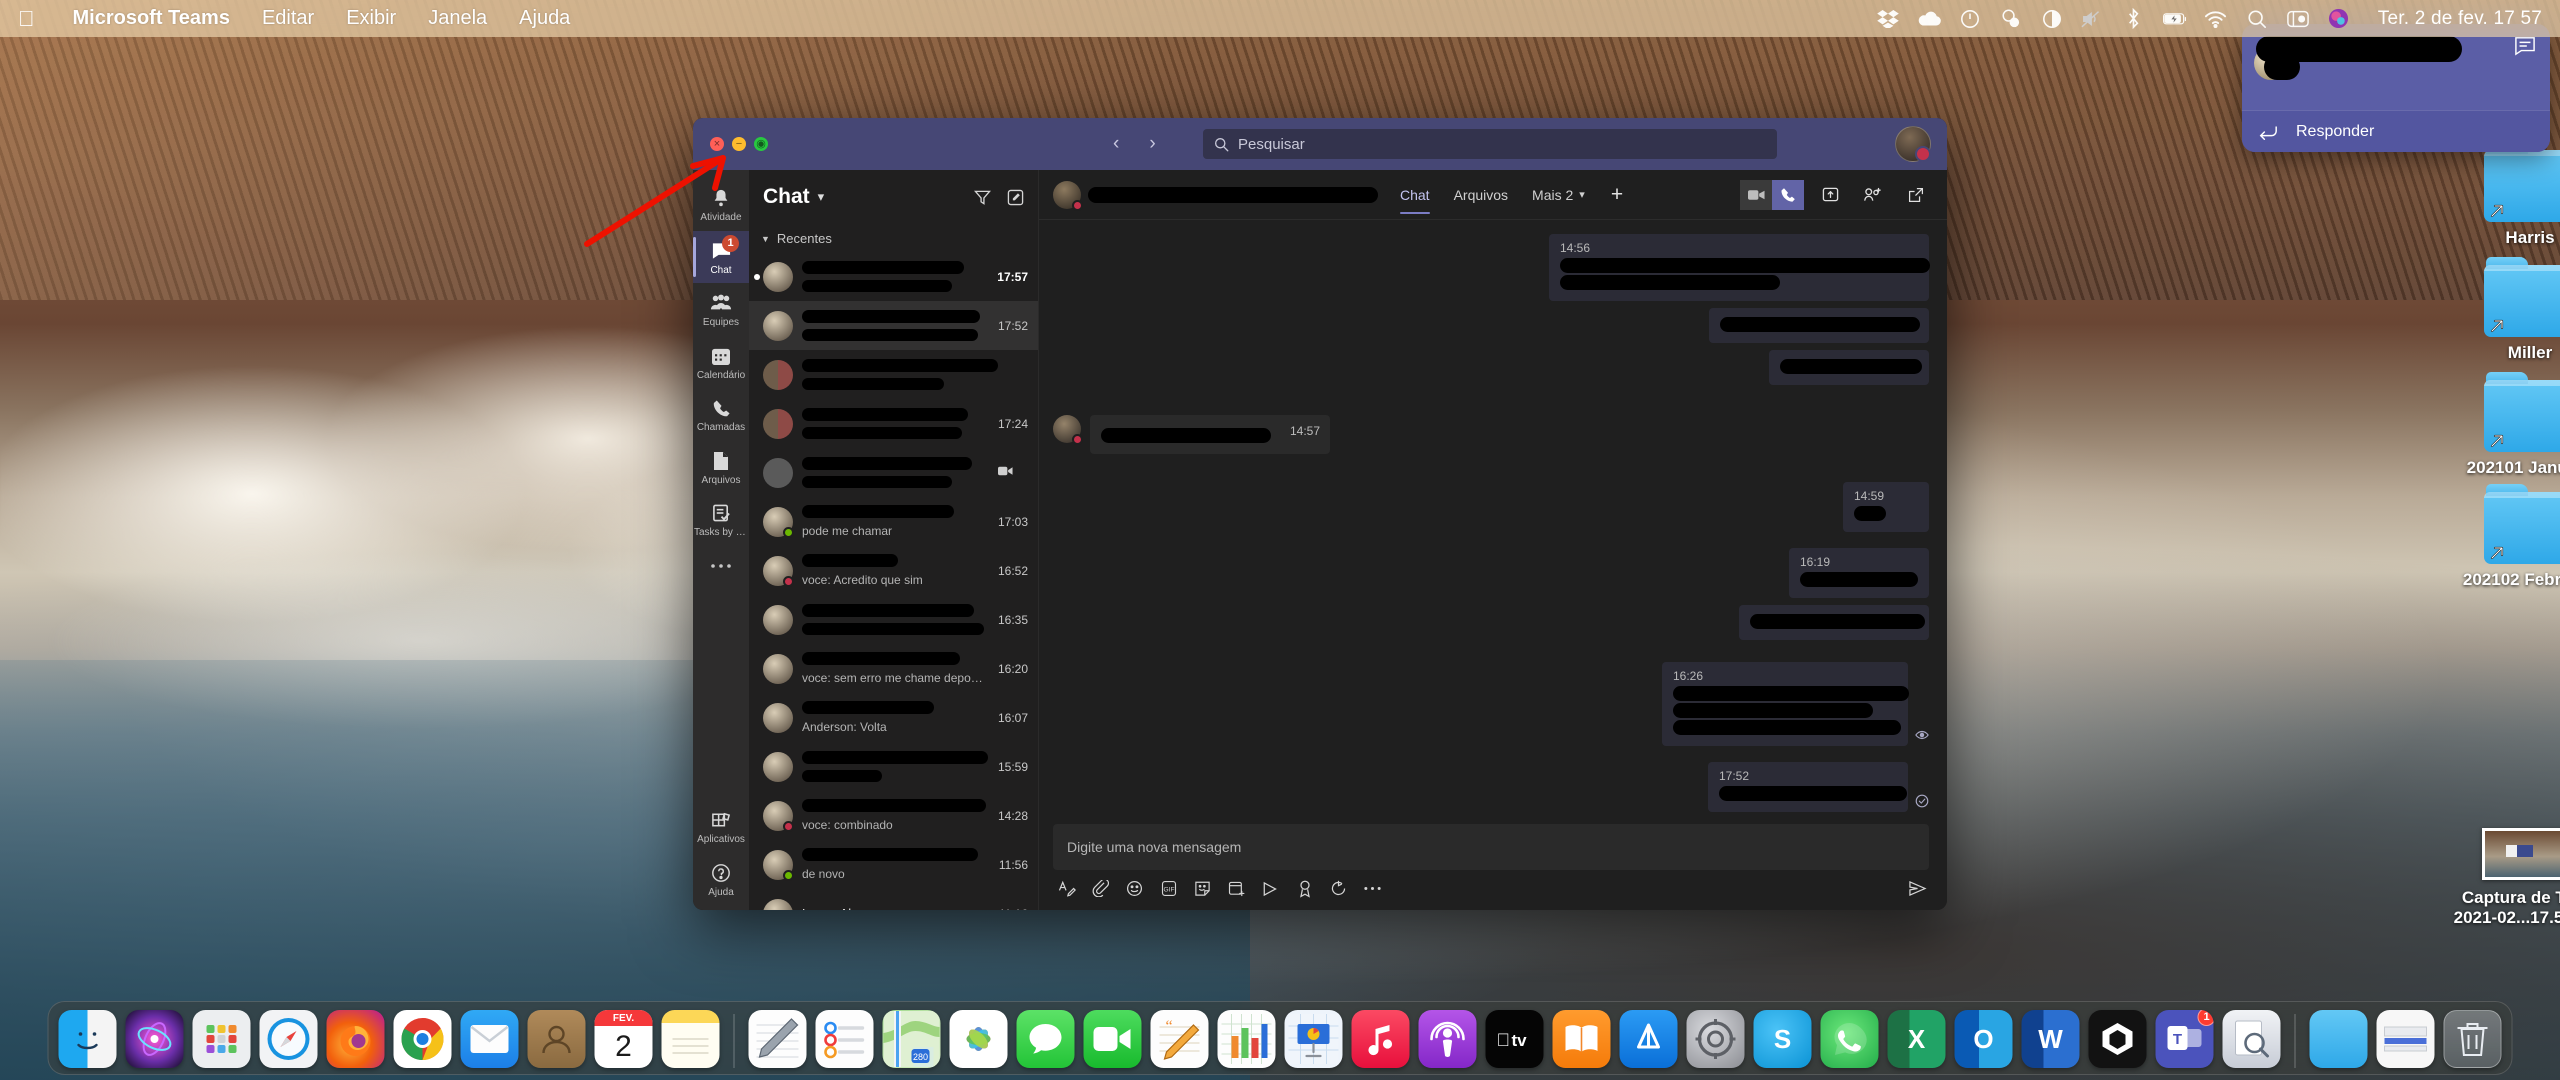 The height and width of the screenshot is (1080, 2560). I want to click on sidebar-item-ajuda: Ajuda, so click(721, 882).